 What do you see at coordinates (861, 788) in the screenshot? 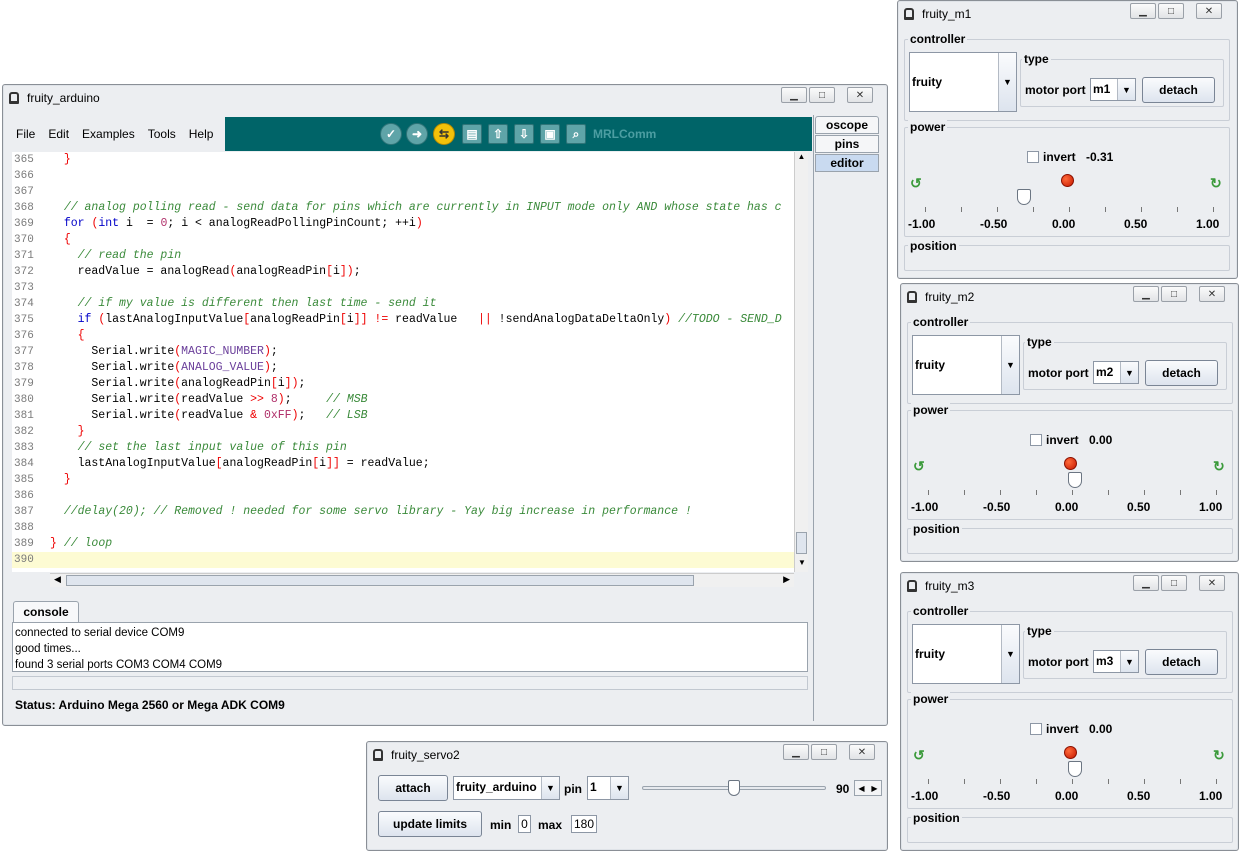
I see `arrow-left-icon: ◀` at bounding box center [861, 788].